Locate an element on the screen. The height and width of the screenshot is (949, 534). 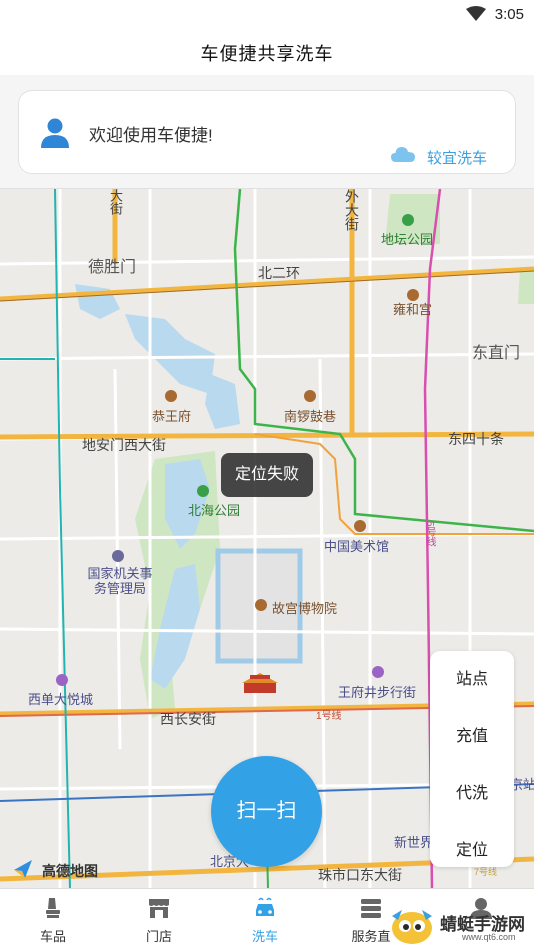
cloud-icon is located at coordinates (403, 154).